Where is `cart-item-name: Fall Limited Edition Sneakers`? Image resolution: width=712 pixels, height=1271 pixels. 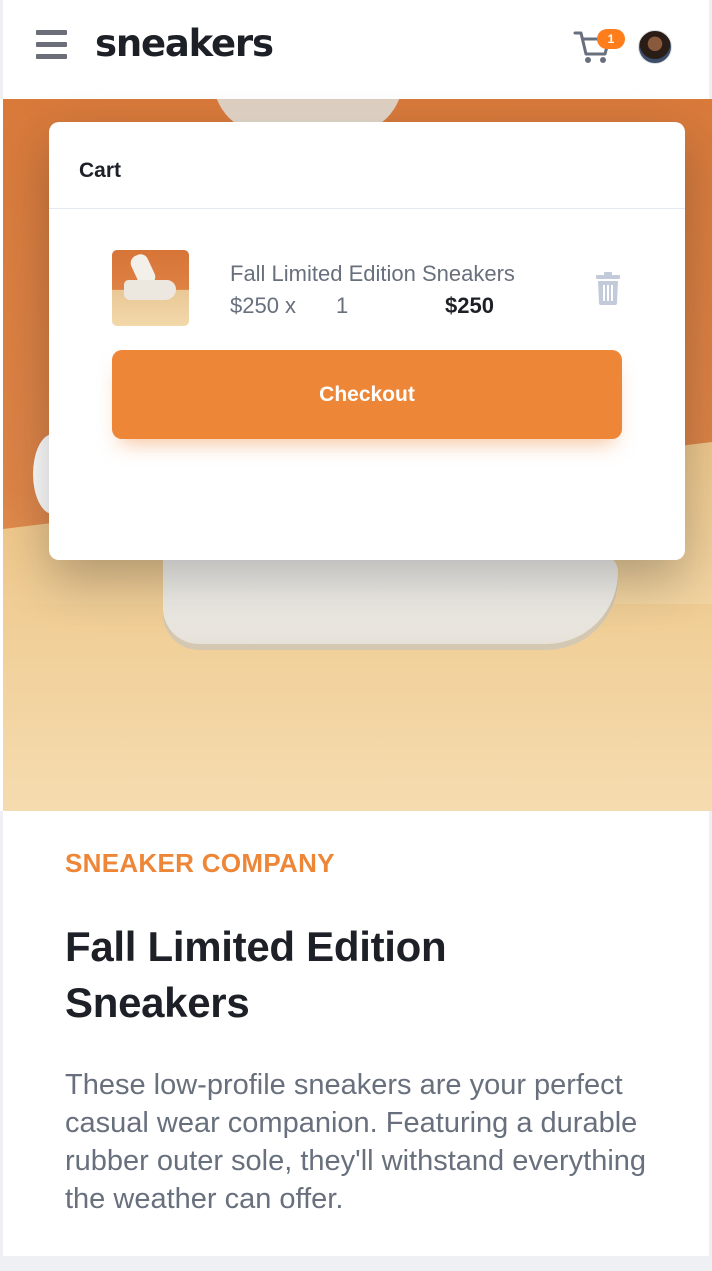 cart-item-name: Fall Limited Edition Sneakers is located at coordinates (372, 273).